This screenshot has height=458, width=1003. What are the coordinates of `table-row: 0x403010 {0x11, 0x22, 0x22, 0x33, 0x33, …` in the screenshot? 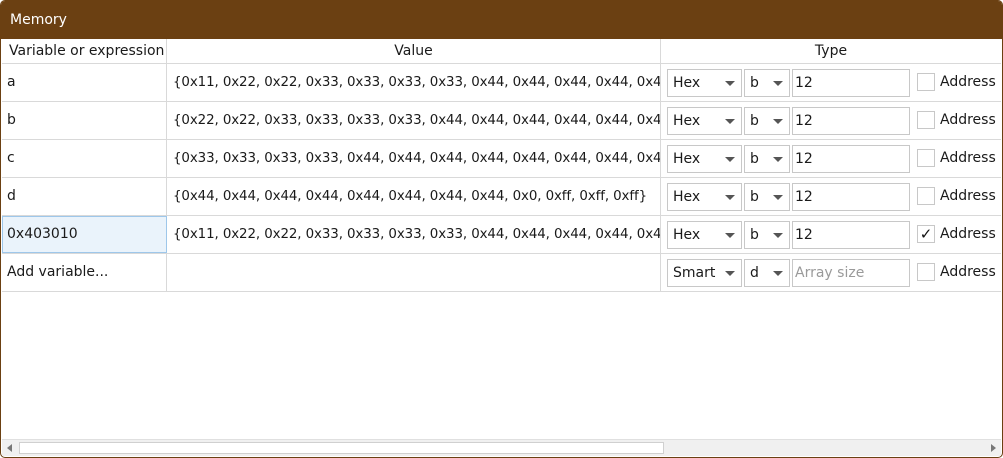 It's located at (501, 235).